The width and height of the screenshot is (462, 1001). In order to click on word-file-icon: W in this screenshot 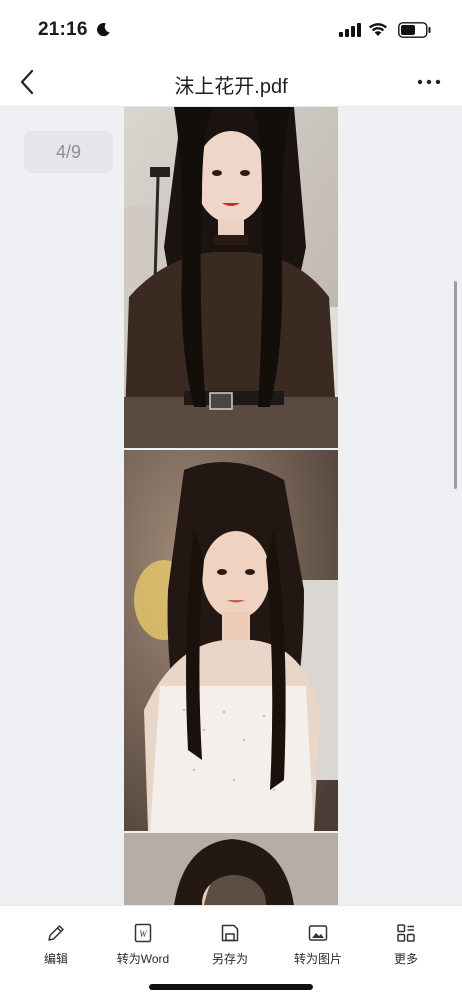, I will do `click(143, 933)`.